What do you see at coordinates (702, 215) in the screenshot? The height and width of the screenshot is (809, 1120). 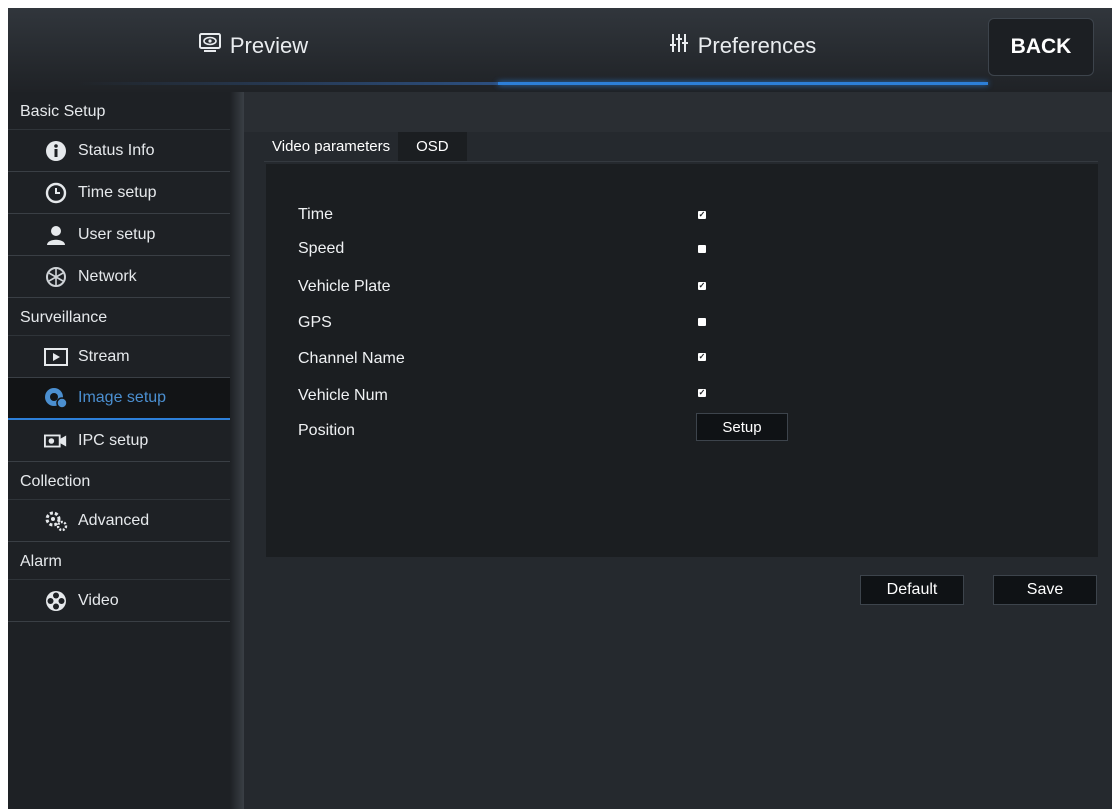 I see `checkbox-time: ✓` at bounding box center [702, 215].